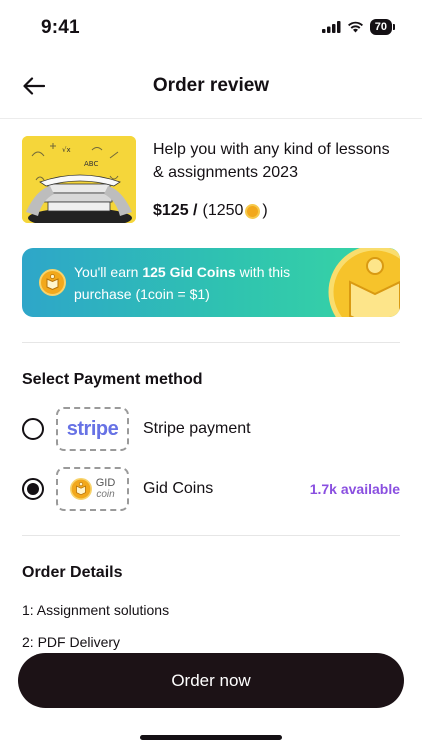 The height and width of the screenshot is (750, 422). I want to click on product-image: ABC √x, so click(79, 179).